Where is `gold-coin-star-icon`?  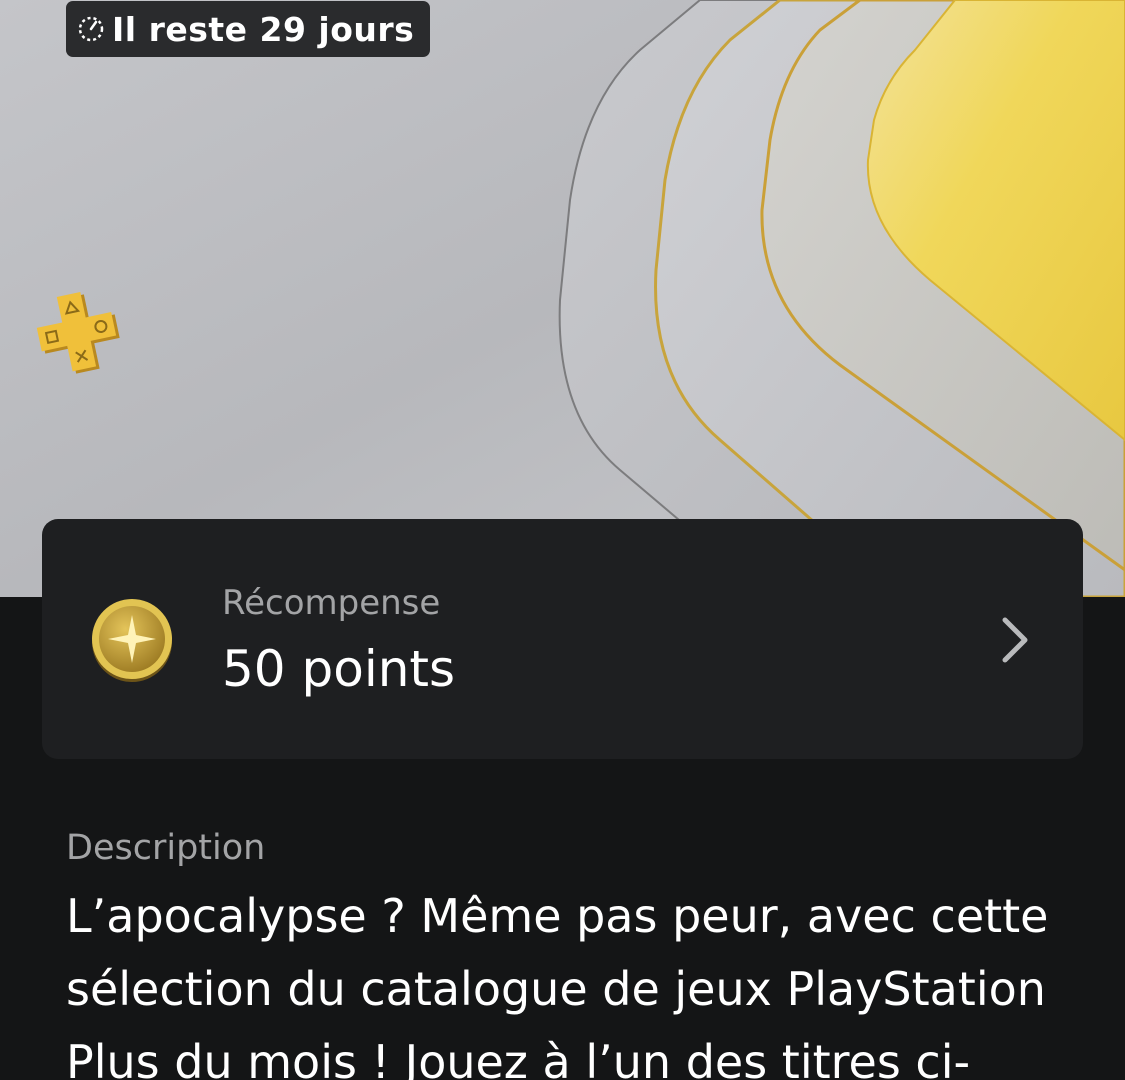
gold-coin-star-icon is located at coordinates (132, 640).